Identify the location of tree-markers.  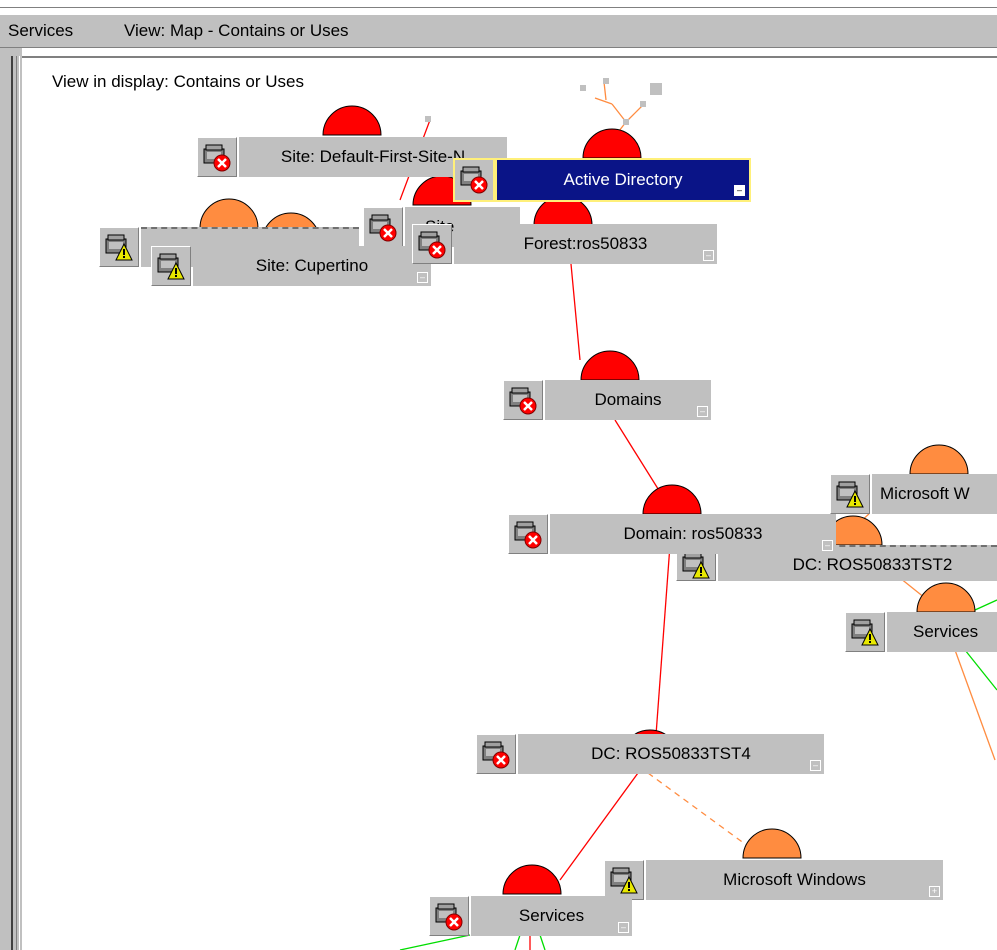
(543, 101).